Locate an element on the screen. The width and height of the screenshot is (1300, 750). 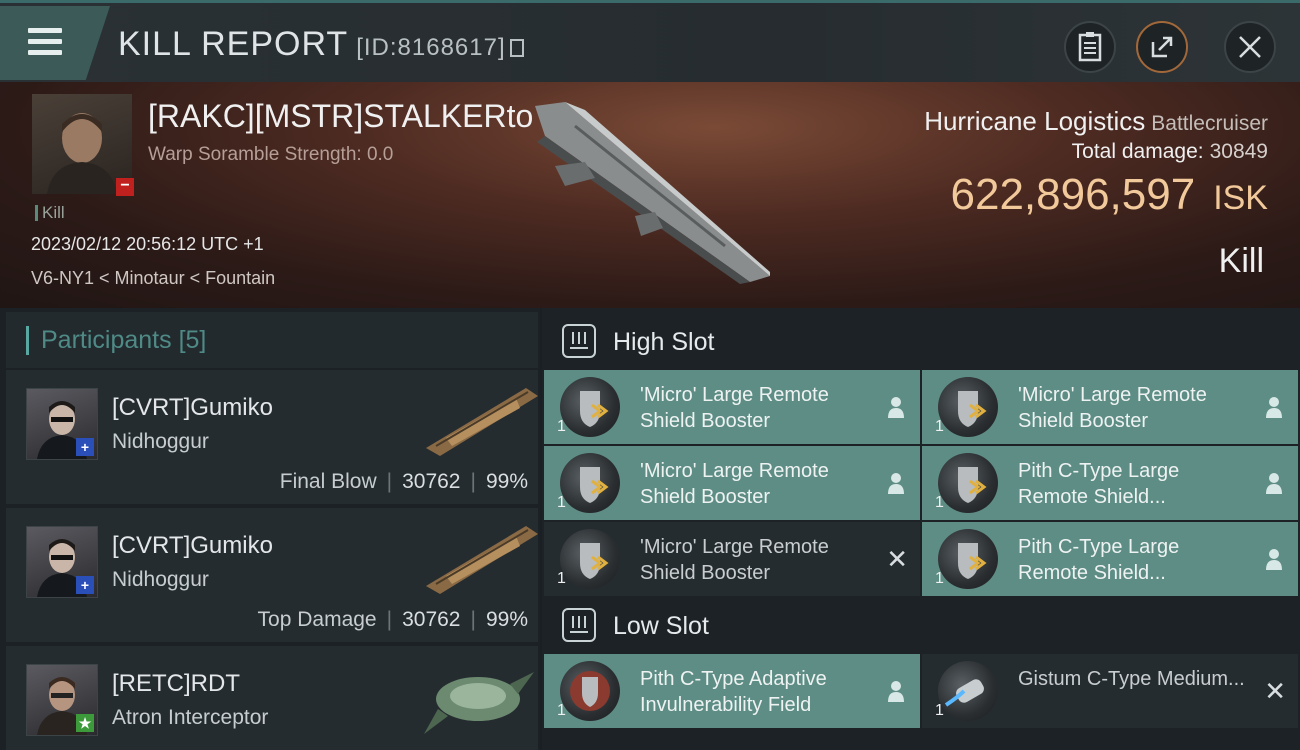
title-text: KILL REPORT is located at coordinates (233, 44).